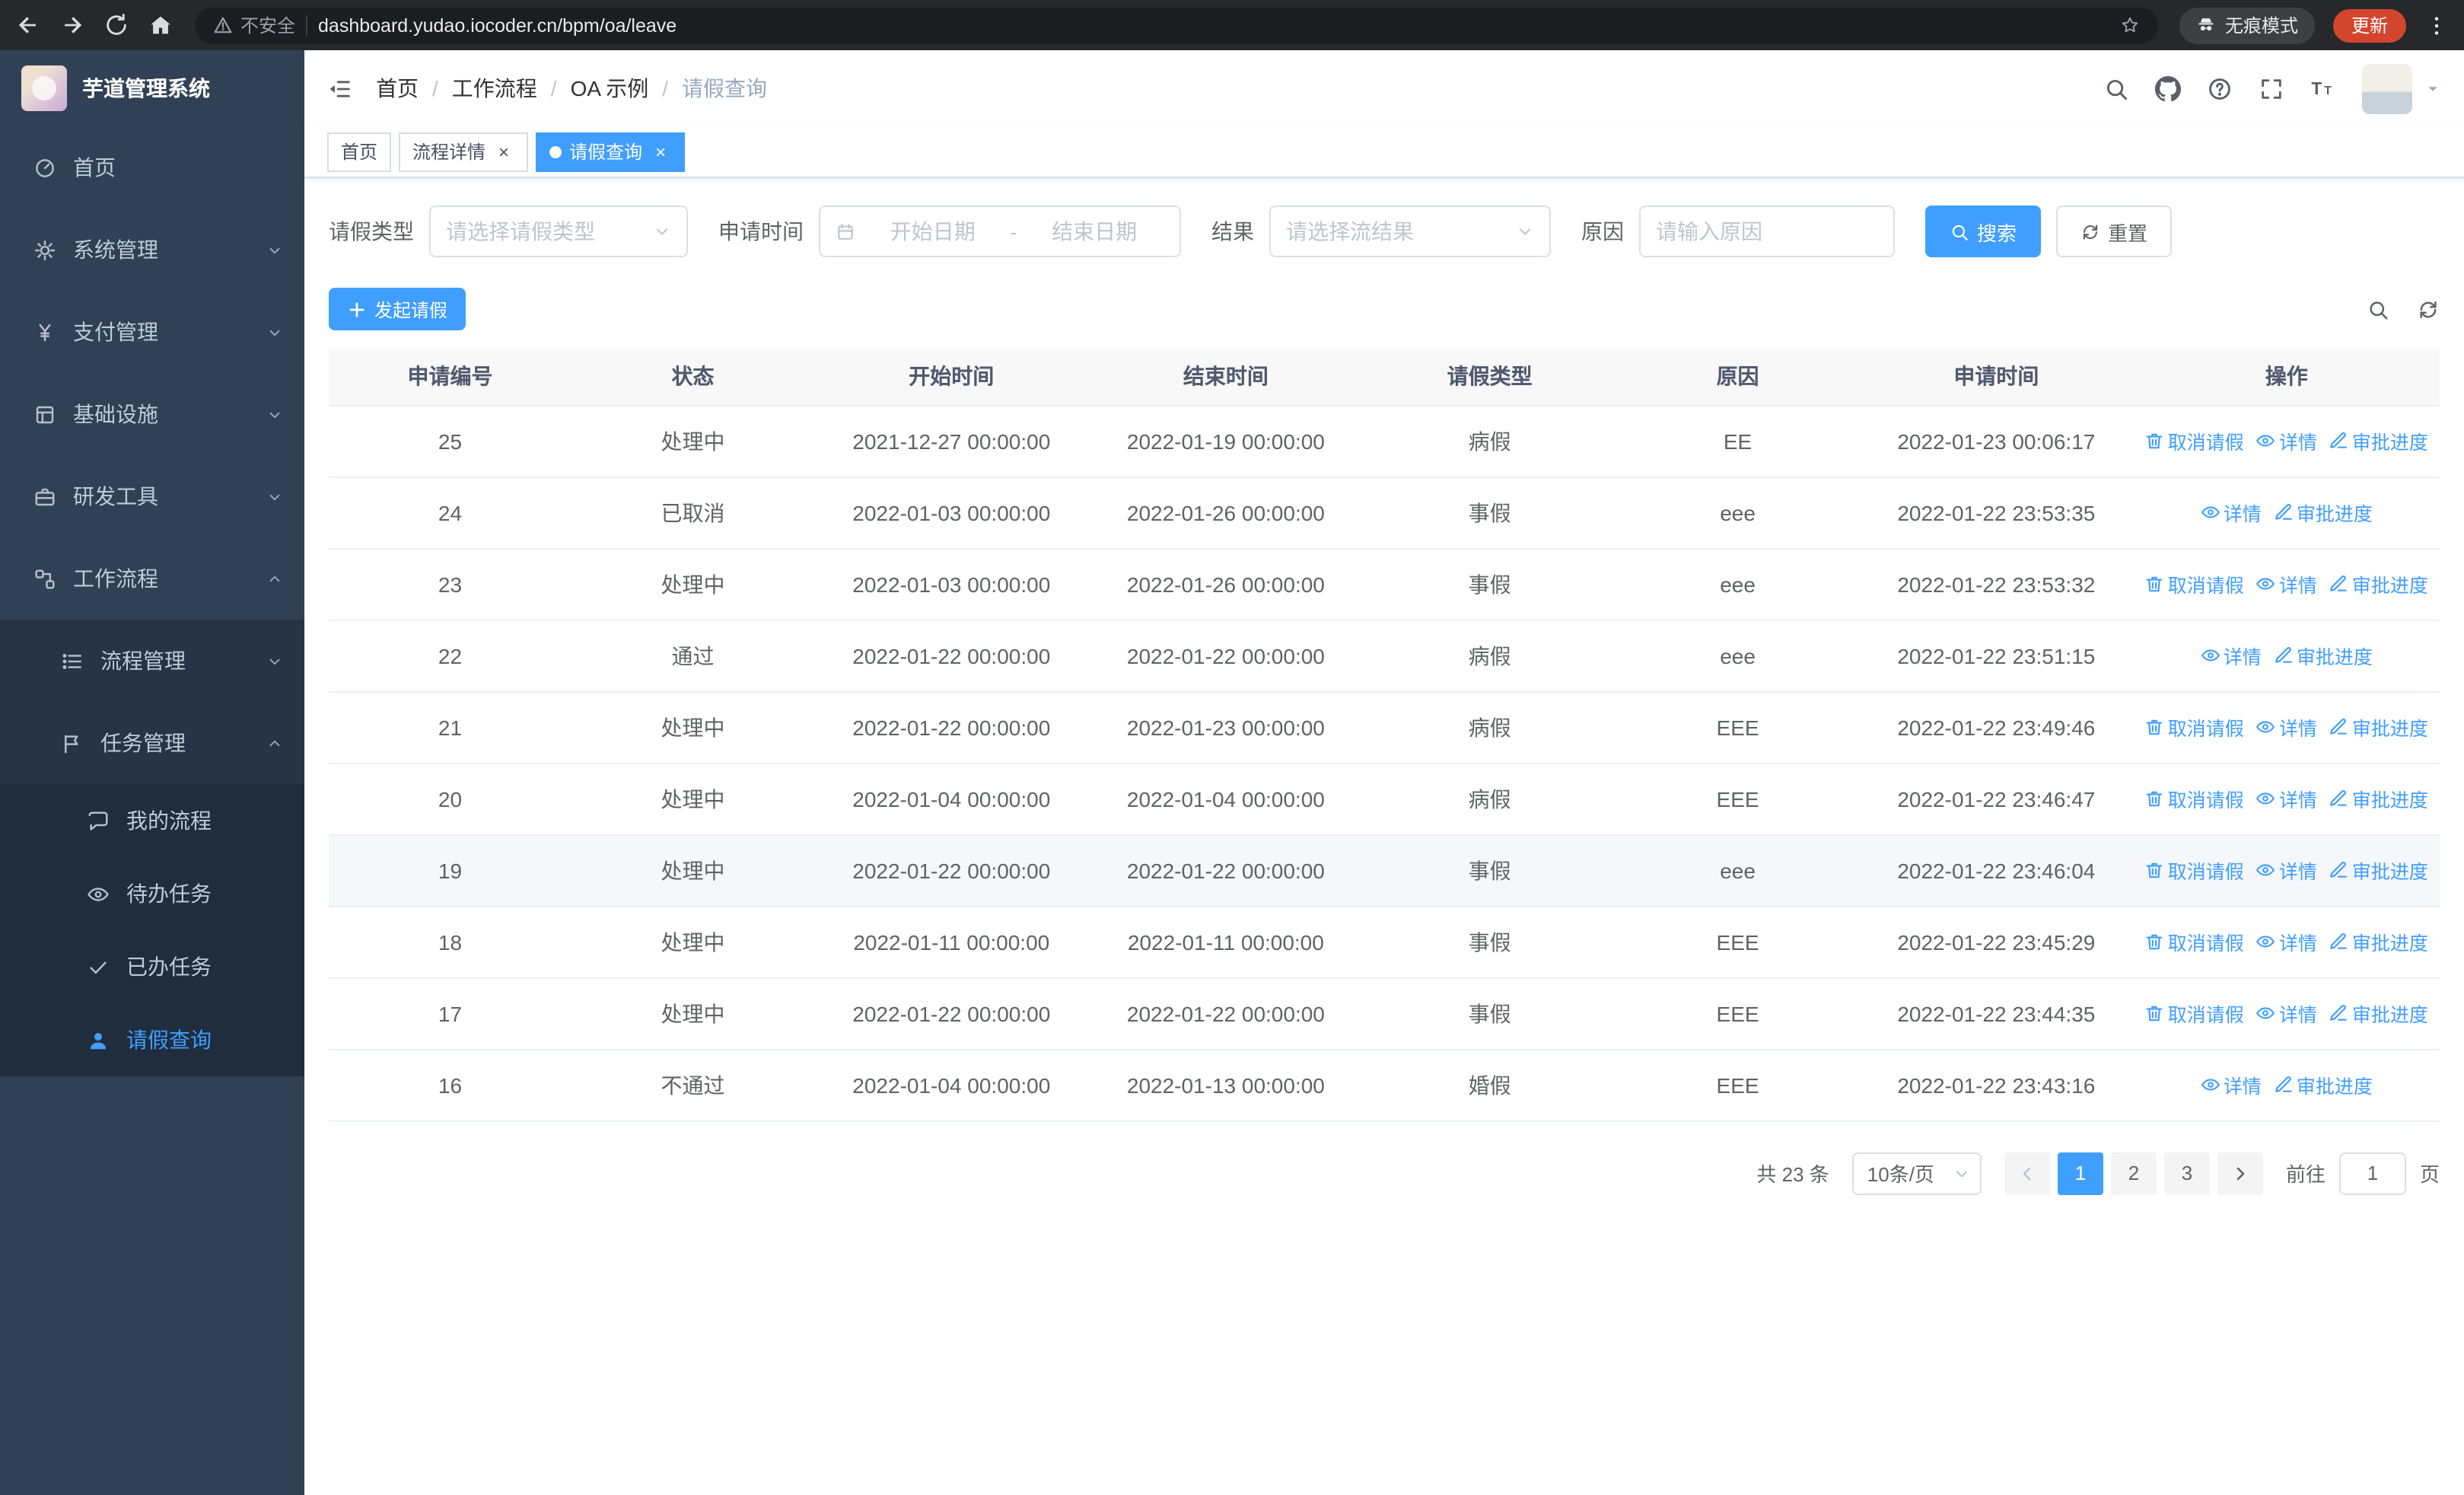  Describe the element at coordinates (1226, 513) in the screenshot. I see `cell-end-time: 2022-01-26 00:00:00` at that location.